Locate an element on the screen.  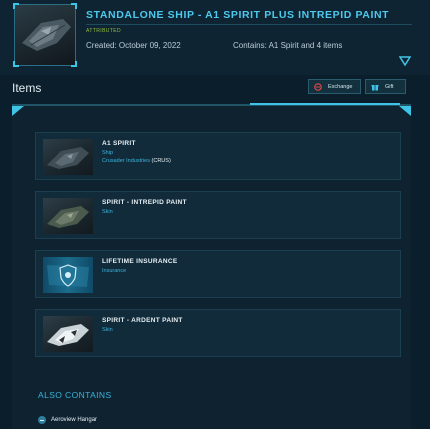
item-card-ardent-paint: SPIRIT - ARDENT PAINT Skin is located at coordinates (218, 333).